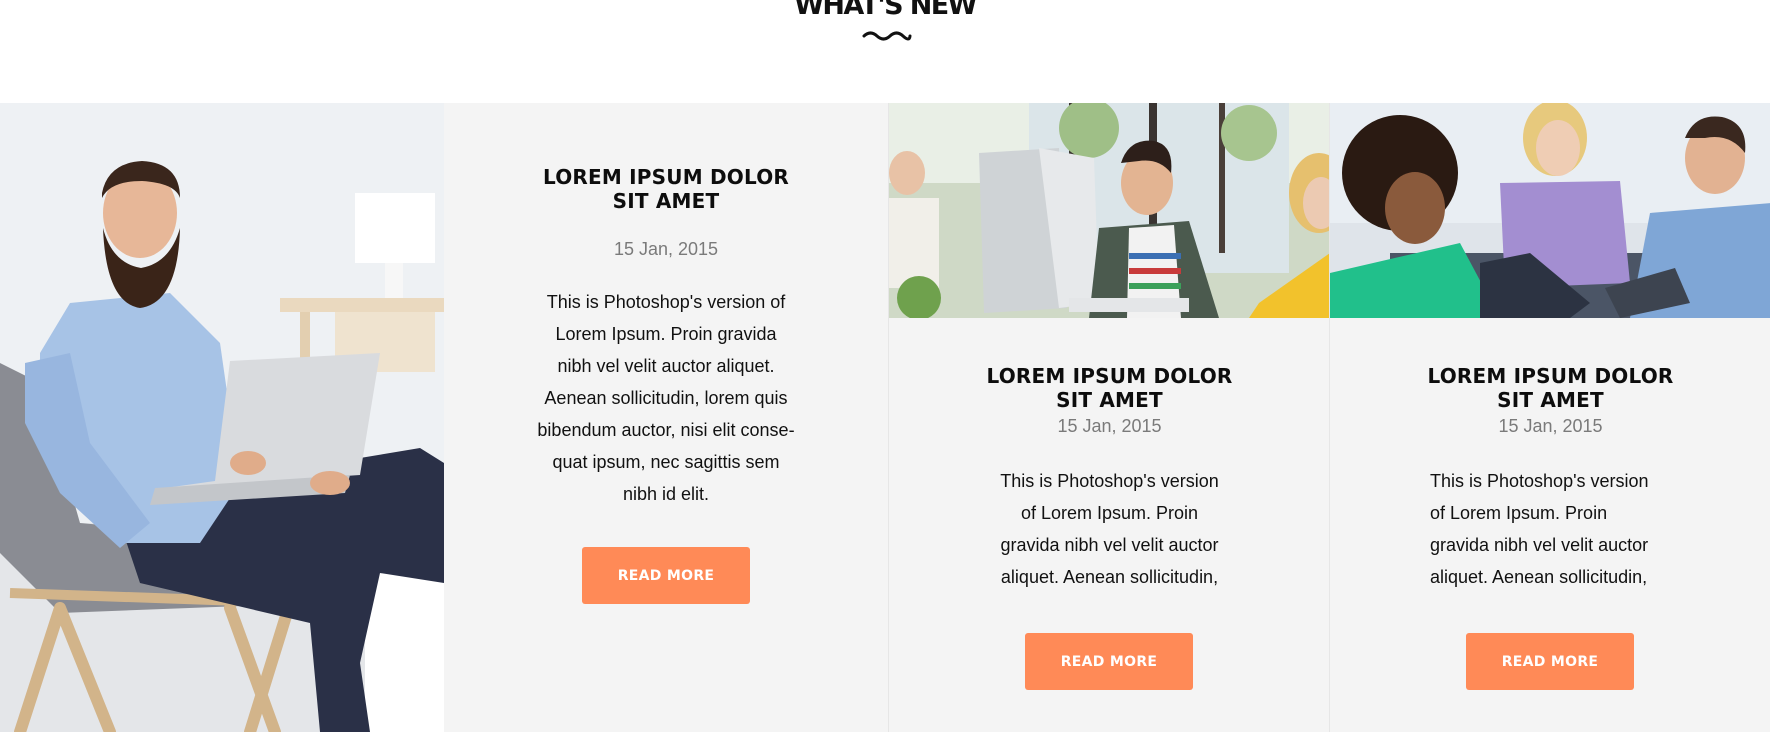 Image resolution: width=1770 pixels, height=732 pixels. I want to click on post-image-office, so click(1109, 210).